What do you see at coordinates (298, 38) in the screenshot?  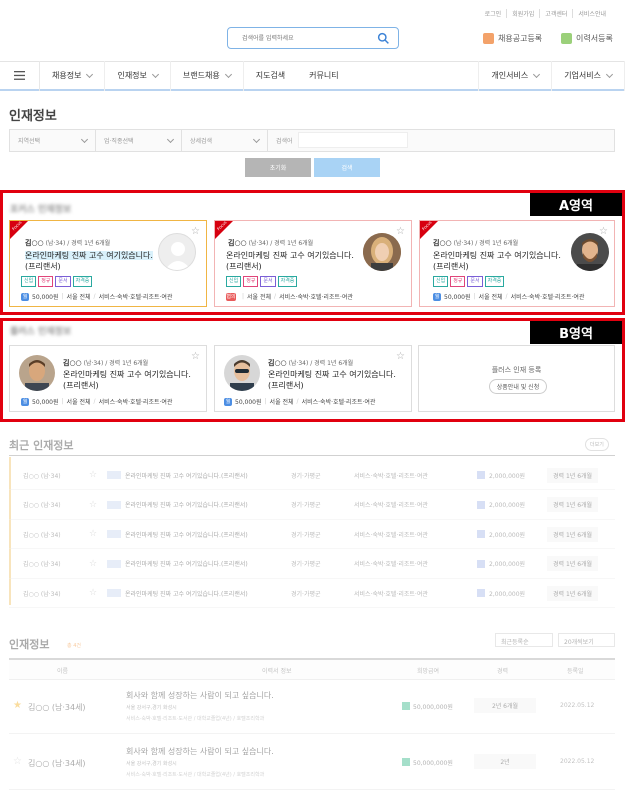 I see `search-input` at bounding box center [298, 38].